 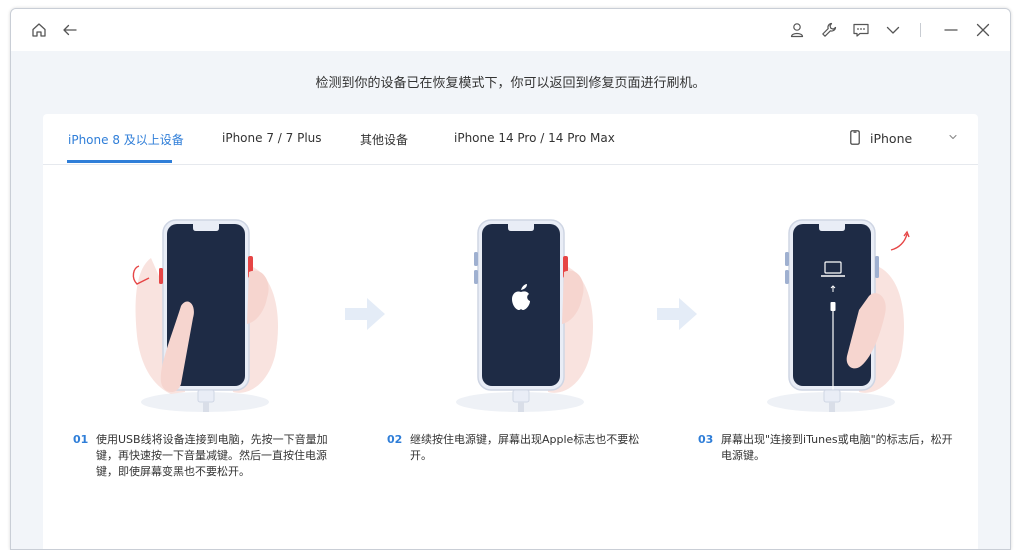 I want to click on message-icon, so click(x=861, y=30).